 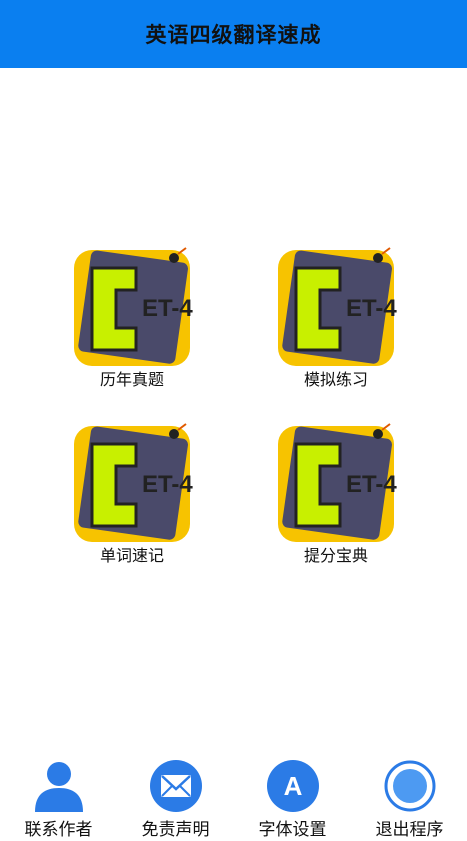 What do you see at coordinates (175, 830) in the screenshot?
I see `nav-label: 免责声明` at bounding box center [175, 830].